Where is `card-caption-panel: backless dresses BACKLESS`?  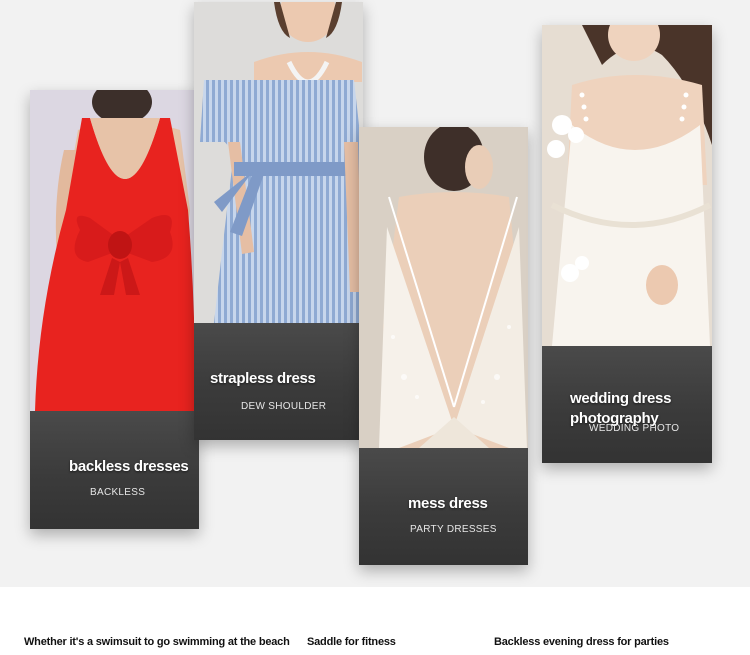 card-caption-panel: backless dresses BACKLESS is located at coordinates (114, 470).